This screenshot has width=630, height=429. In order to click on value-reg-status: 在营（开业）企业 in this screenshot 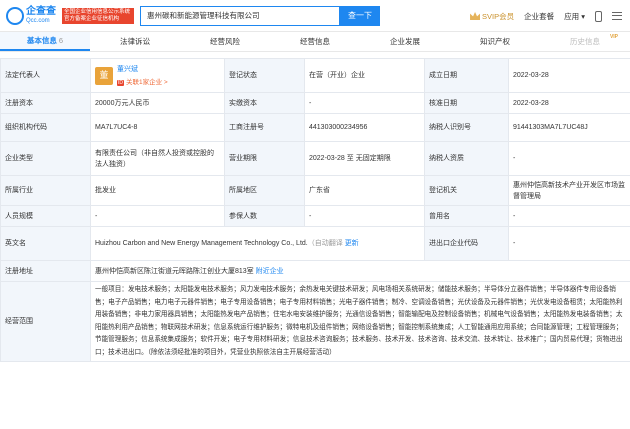, I will do `click(364, 75)`.